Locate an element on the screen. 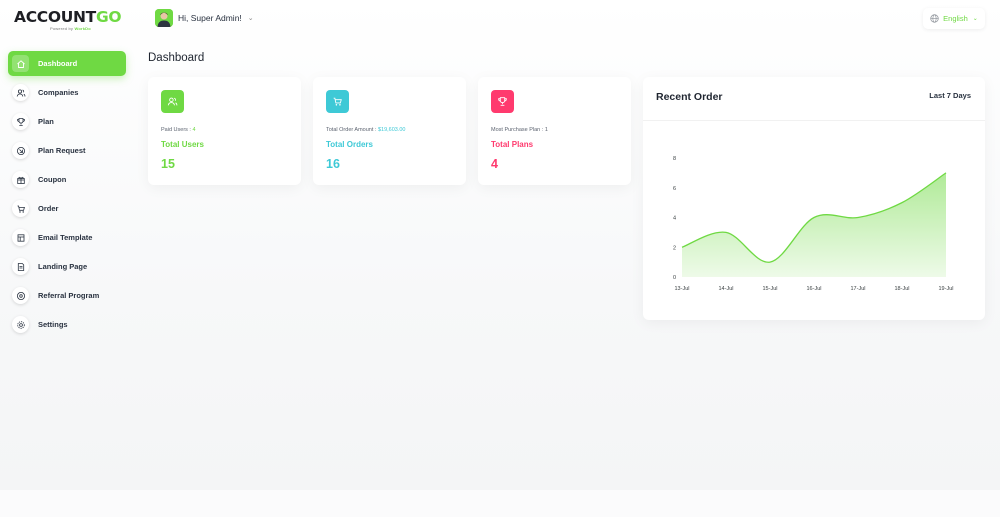  logo-main-text: ACCOUNT is located at coordinates (55, 17).